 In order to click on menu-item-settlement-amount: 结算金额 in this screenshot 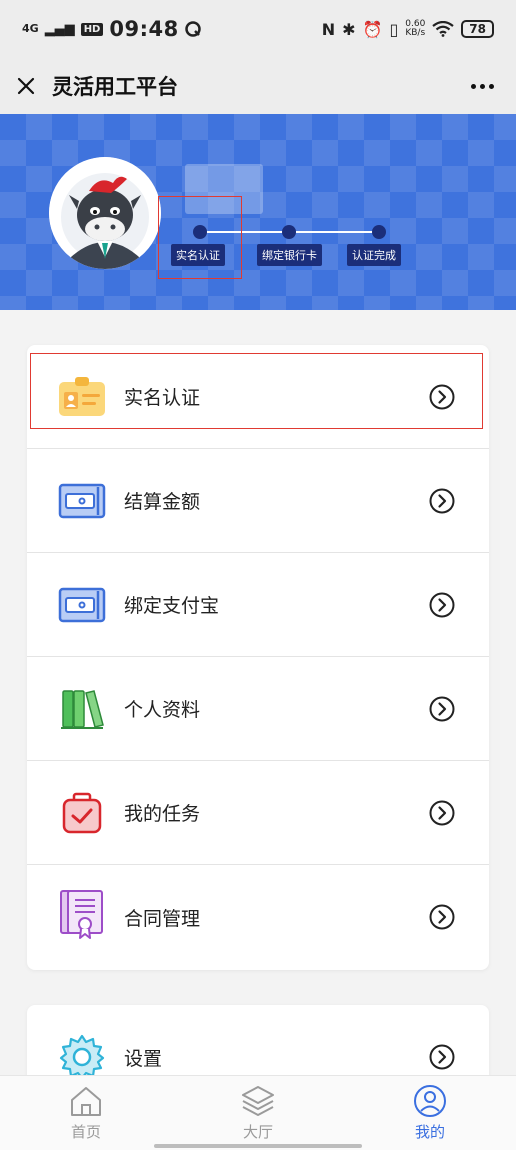, I will do `click(258, 501)`.